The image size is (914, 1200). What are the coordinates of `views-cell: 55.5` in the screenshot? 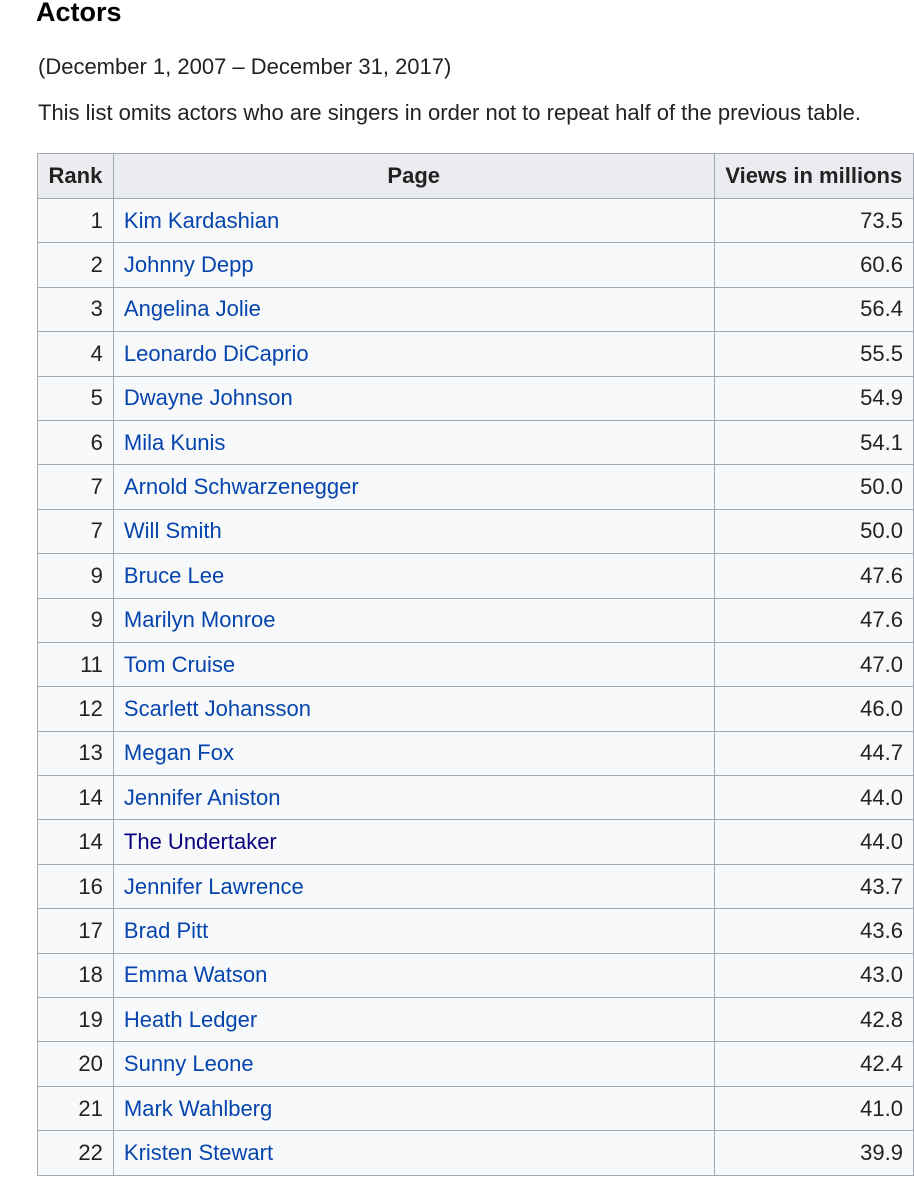 It's located at (813, 354).